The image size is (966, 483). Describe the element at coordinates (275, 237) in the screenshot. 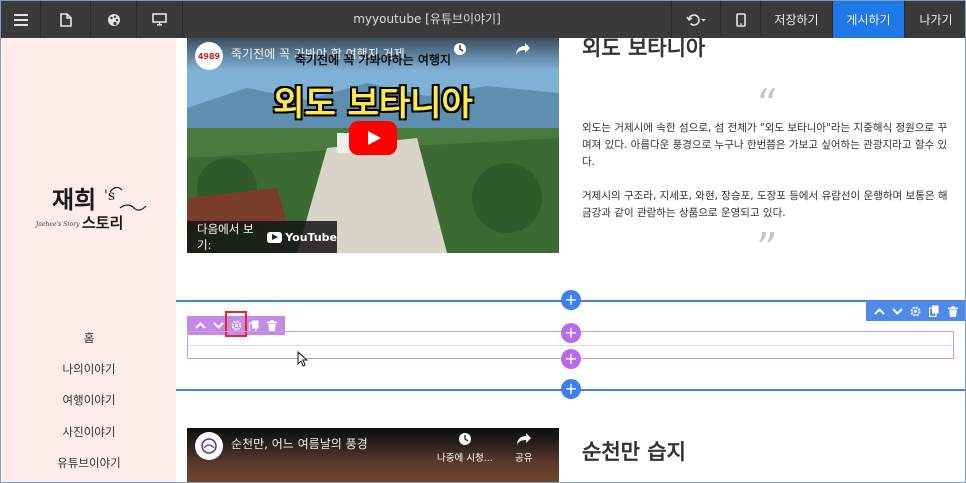

I see `youtube-play-icon` at that location.